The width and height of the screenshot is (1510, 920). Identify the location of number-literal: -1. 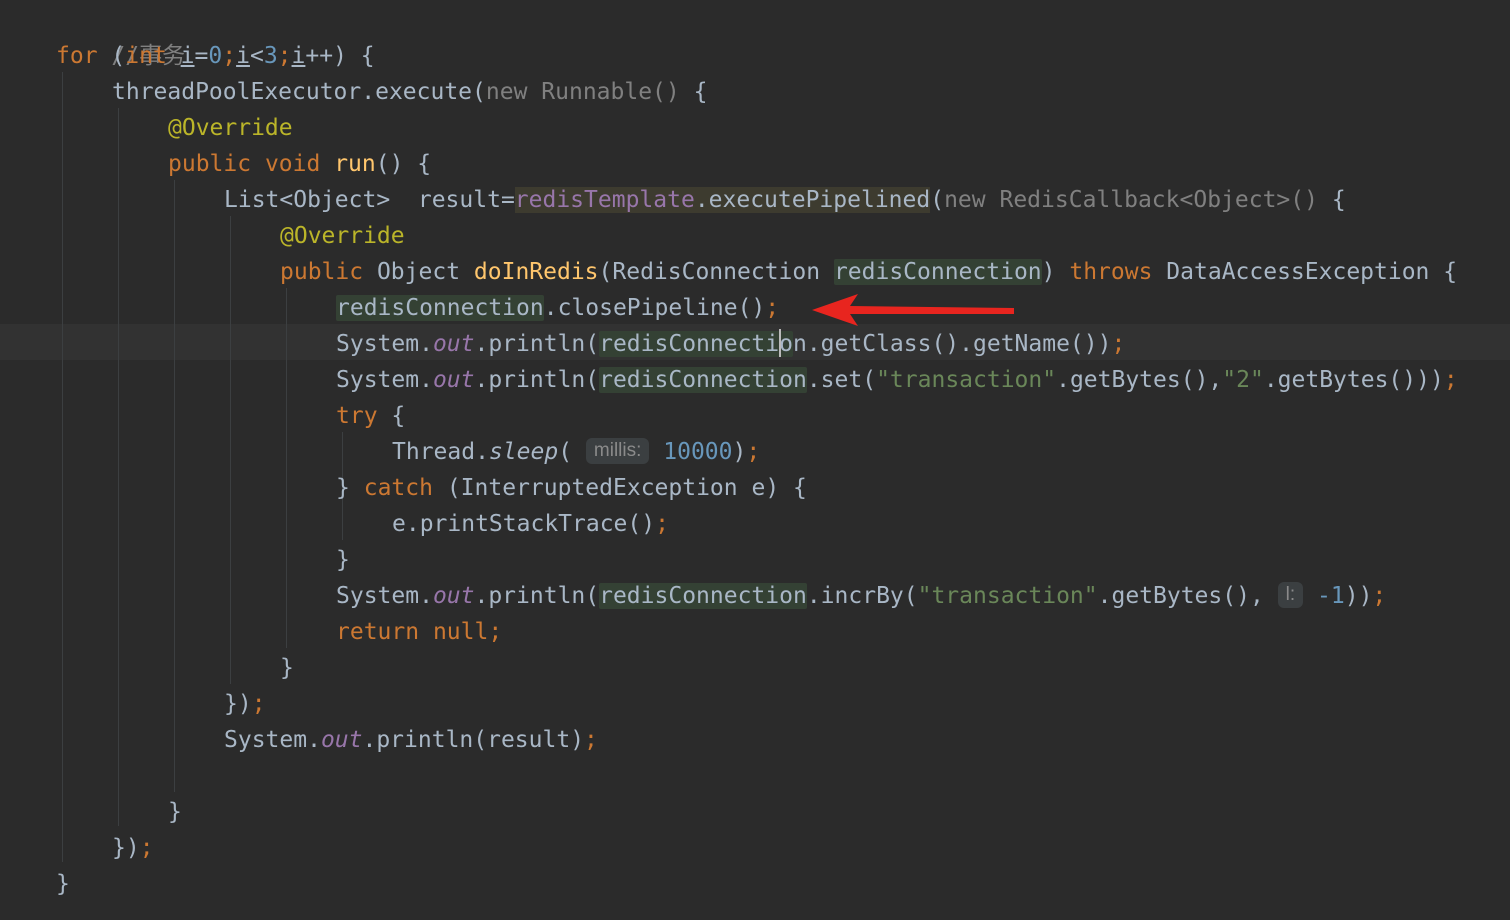
(1331, 596).